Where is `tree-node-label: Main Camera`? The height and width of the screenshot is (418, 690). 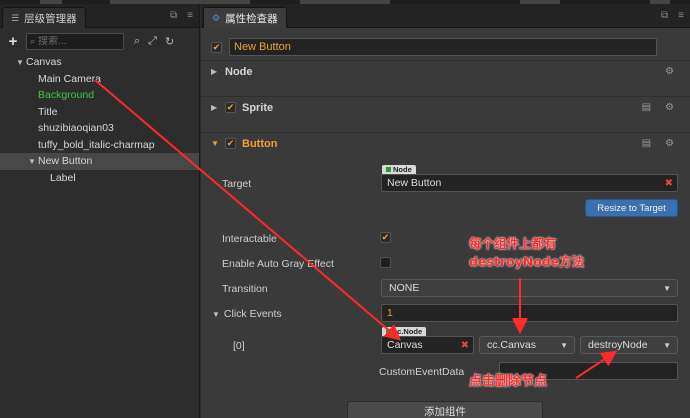 tree-node-label: Main Camera is located at coordinates (70, 78).